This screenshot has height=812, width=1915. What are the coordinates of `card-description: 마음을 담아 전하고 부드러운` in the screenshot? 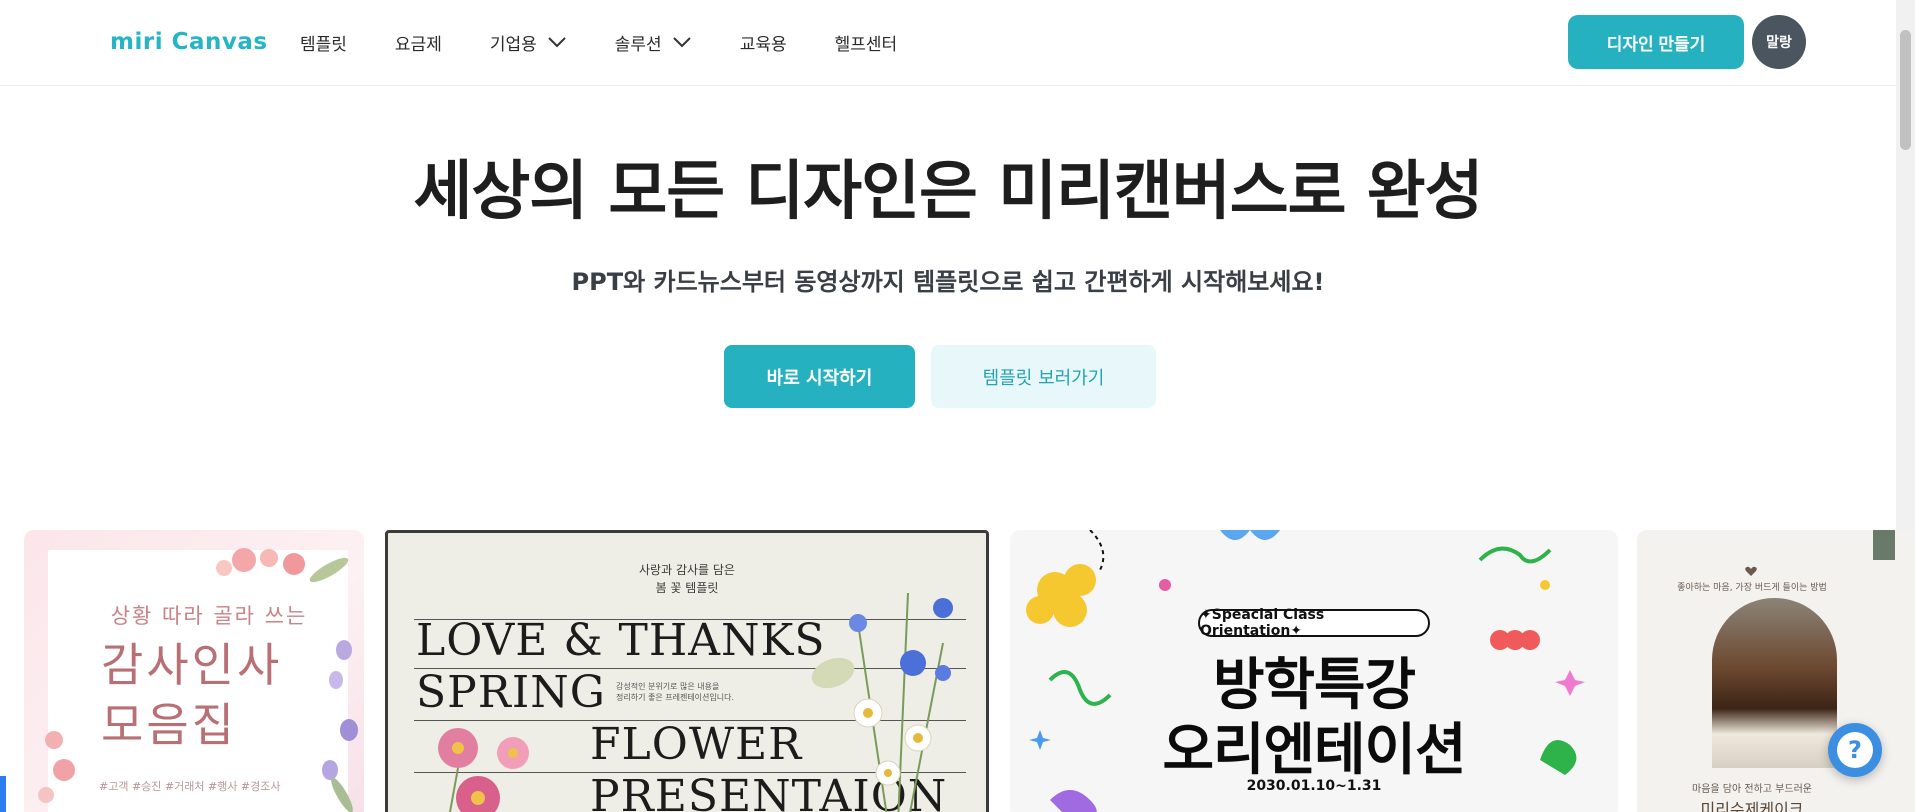 It's located at (1752, 789).